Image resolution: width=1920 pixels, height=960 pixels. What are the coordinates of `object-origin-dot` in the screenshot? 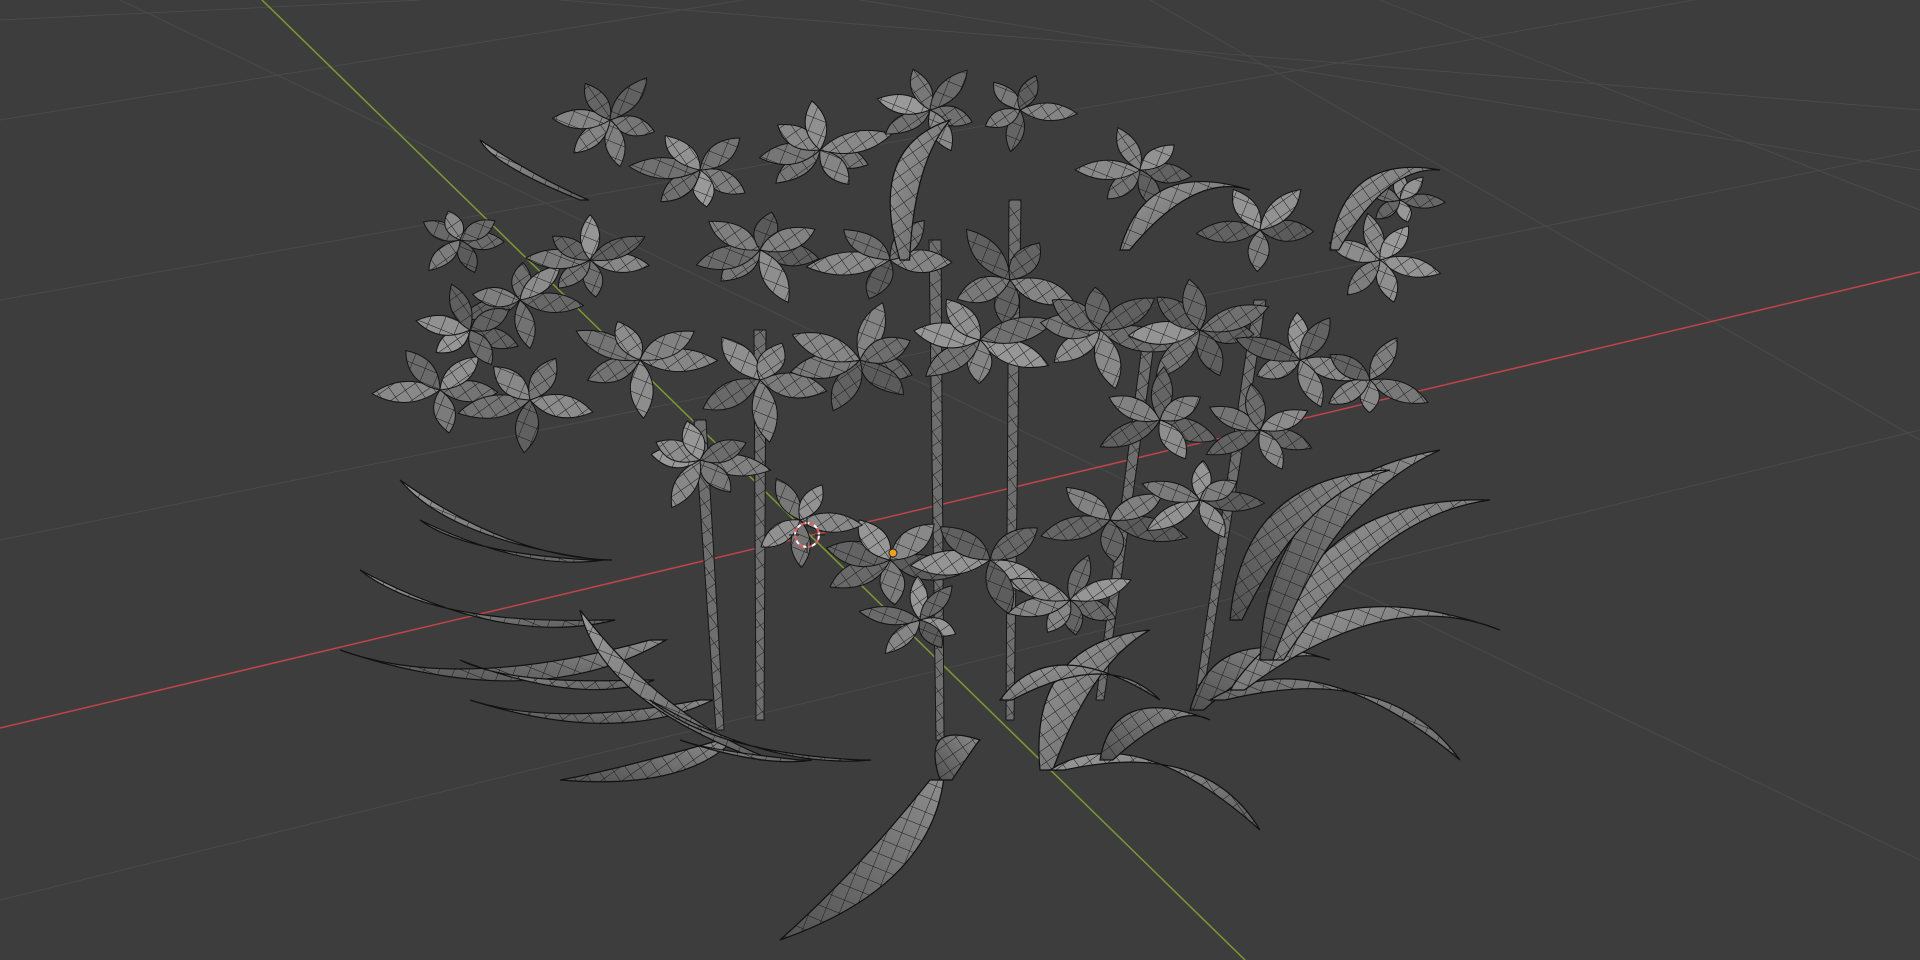 It's located at (893, 553).